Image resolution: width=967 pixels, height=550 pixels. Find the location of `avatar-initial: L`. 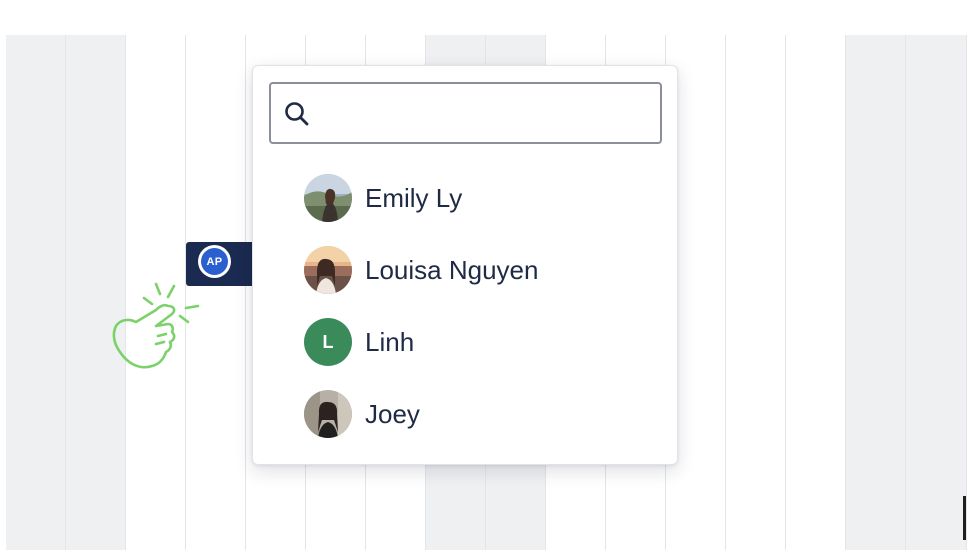

avatar-initial: L is located at coordinates (328, 341).